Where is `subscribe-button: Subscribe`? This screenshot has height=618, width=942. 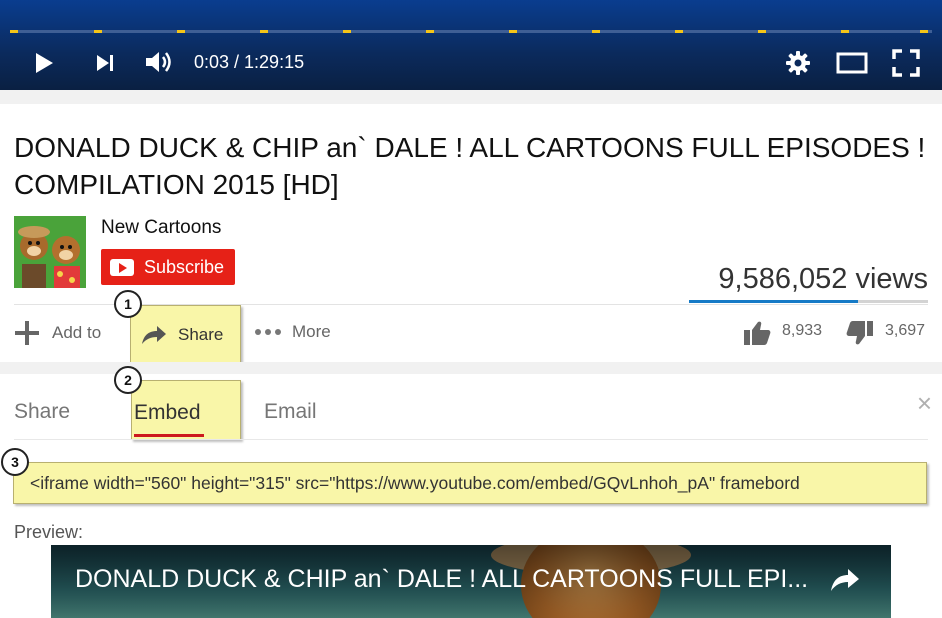
subscribe-button: Subscribe is located at coordinates (168, 267).